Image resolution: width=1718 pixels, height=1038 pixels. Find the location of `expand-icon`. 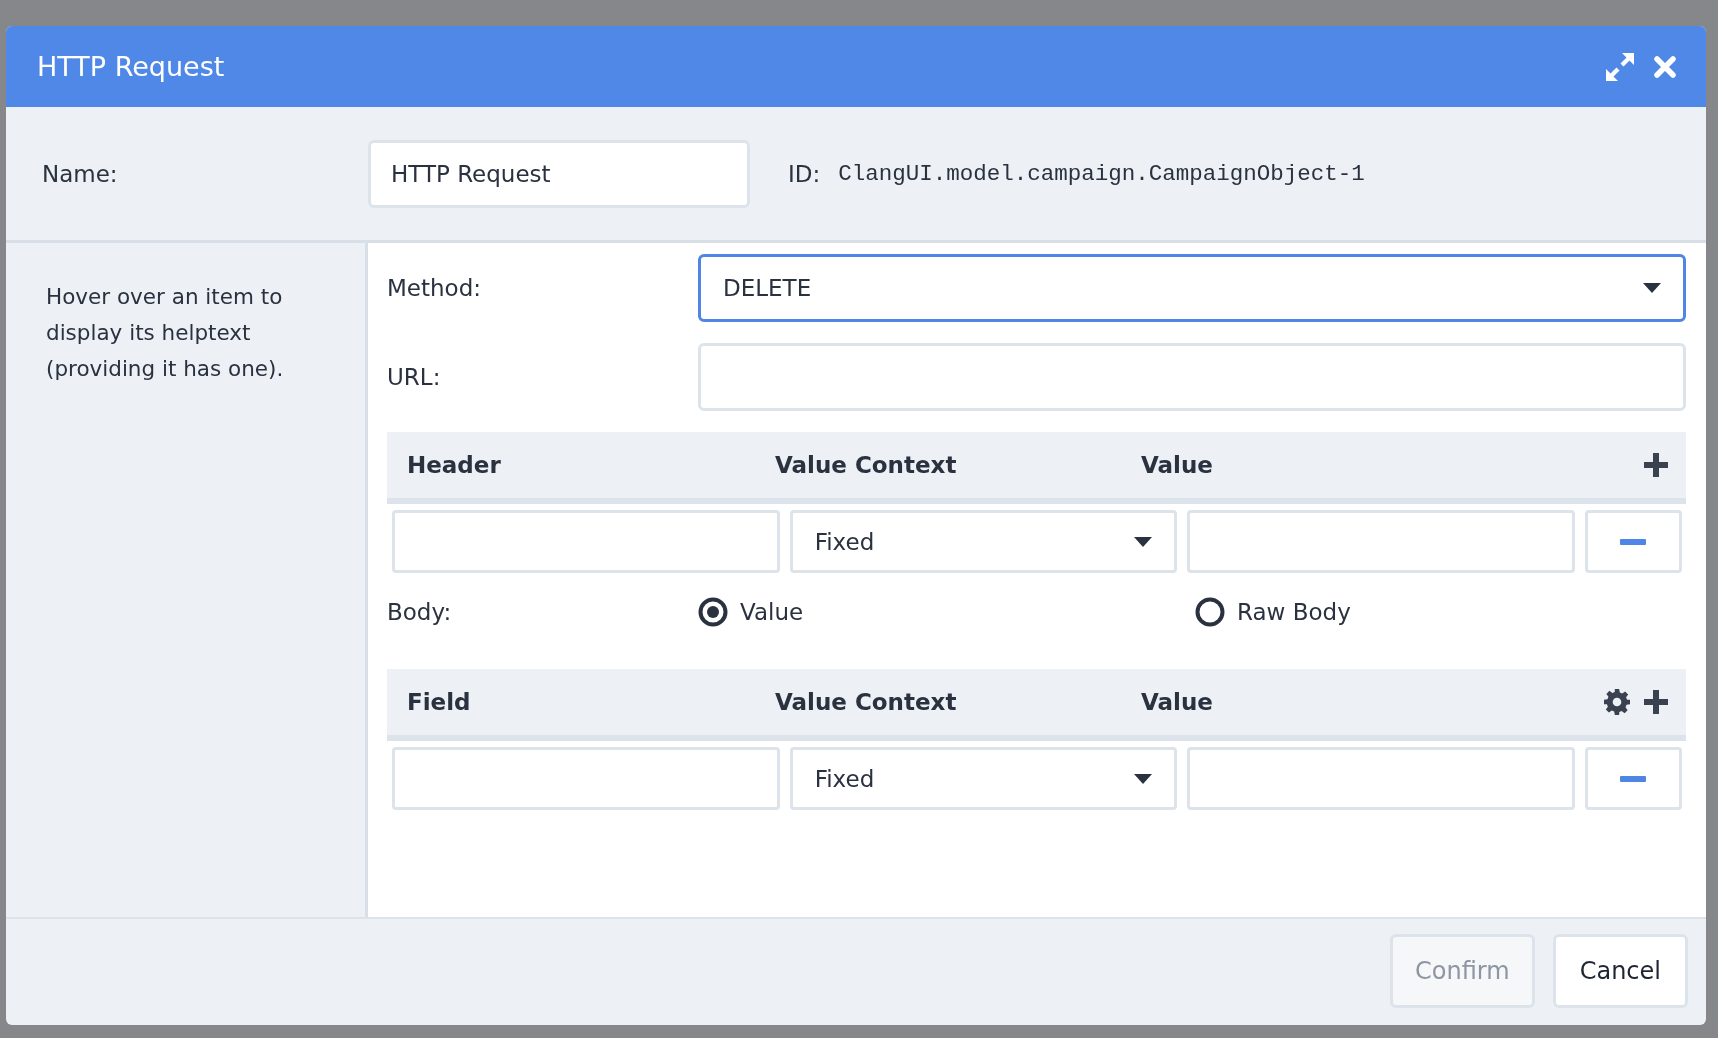

expand-icon is located at coordinates (1620, 66).